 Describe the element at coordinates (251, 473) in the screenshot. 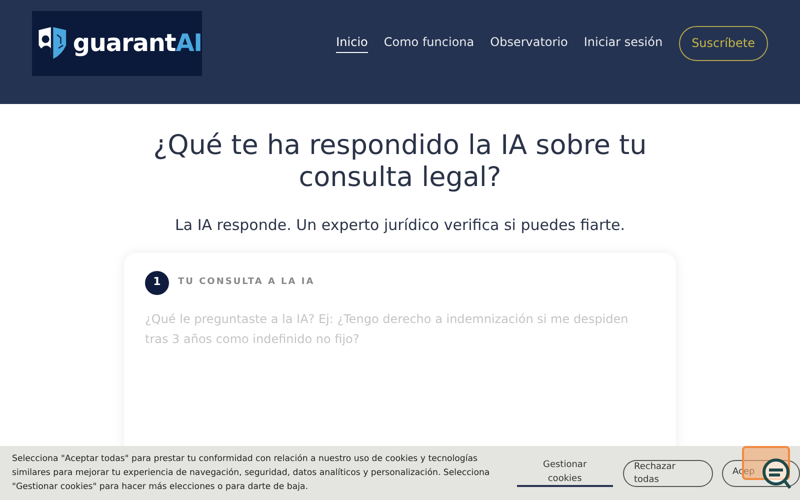

I see `cookie-notice: Selecciona "Aceptar todas" para prestar tu conformidad con relación a nuestro uso de cookies y tecnologías similares para mejorar tu experiencia de navegación, seguridad, datos analíticos y personalización. Selecciona "Gestionar cookies" para hacer más elecciones o para darte de baja.` at that location.